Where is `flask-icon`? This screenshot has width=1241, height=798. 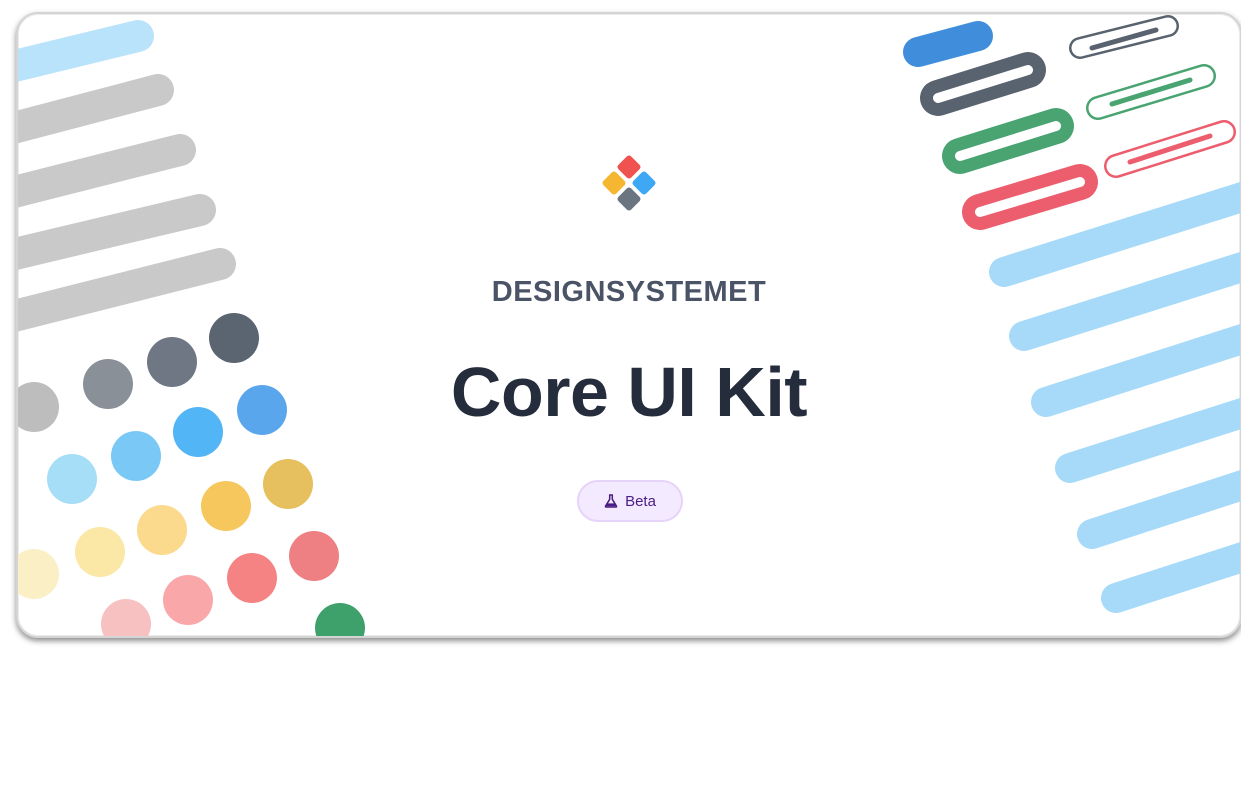
flask-icon is located at coordinates (611, 501).